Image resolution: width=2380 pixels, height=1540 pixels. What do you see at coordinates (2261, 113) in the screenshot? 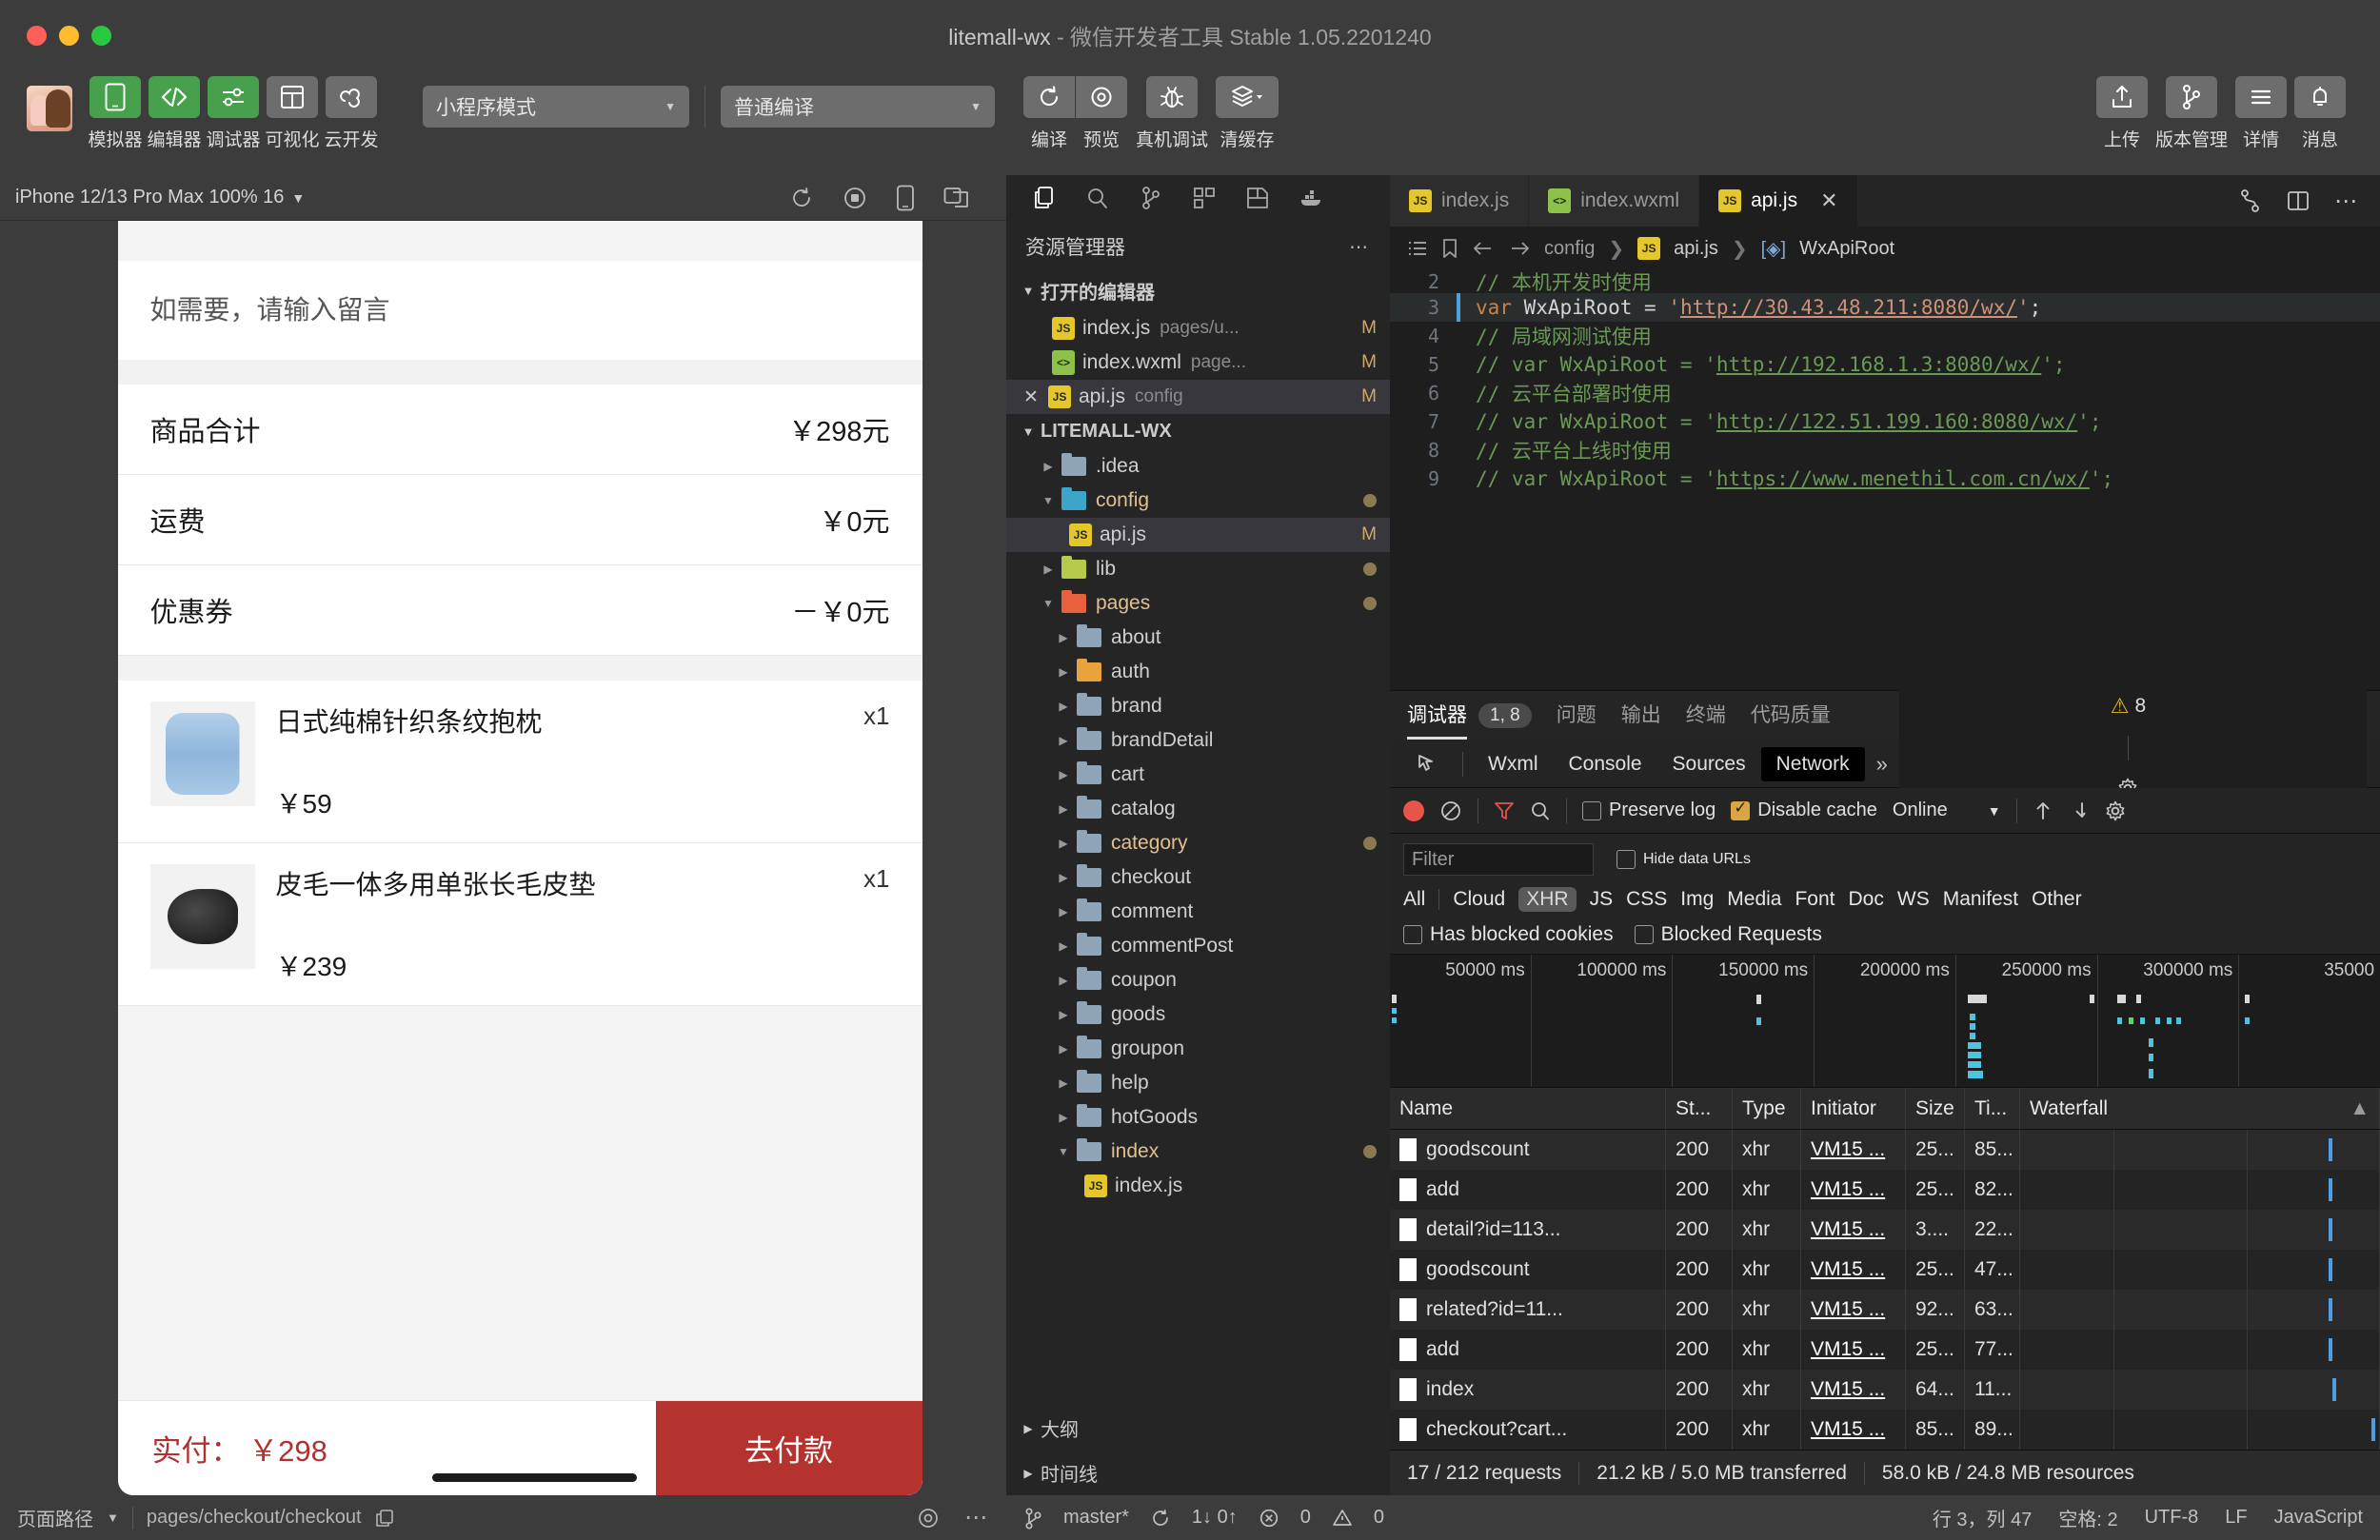
I see `toolbar-button-detail: 详情` at bounding box center [2261, 113].